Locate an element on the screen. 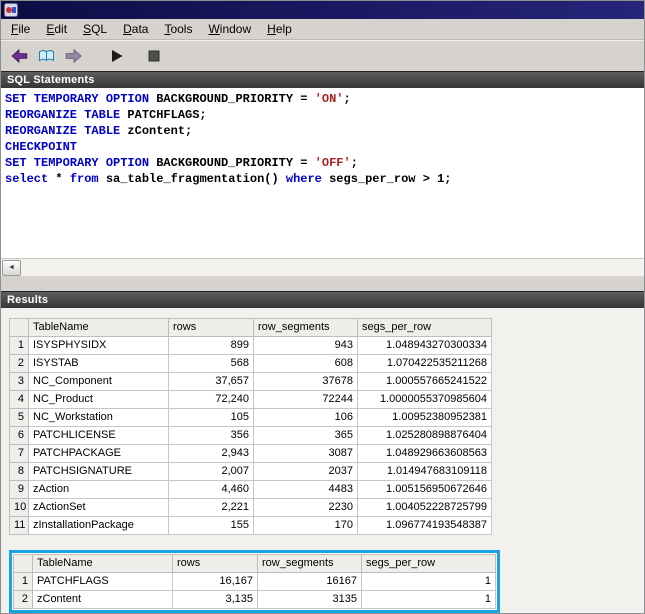 The width and height of the screenshot is (645, 614). menu-data: Data is located at coordinates (135, 29).